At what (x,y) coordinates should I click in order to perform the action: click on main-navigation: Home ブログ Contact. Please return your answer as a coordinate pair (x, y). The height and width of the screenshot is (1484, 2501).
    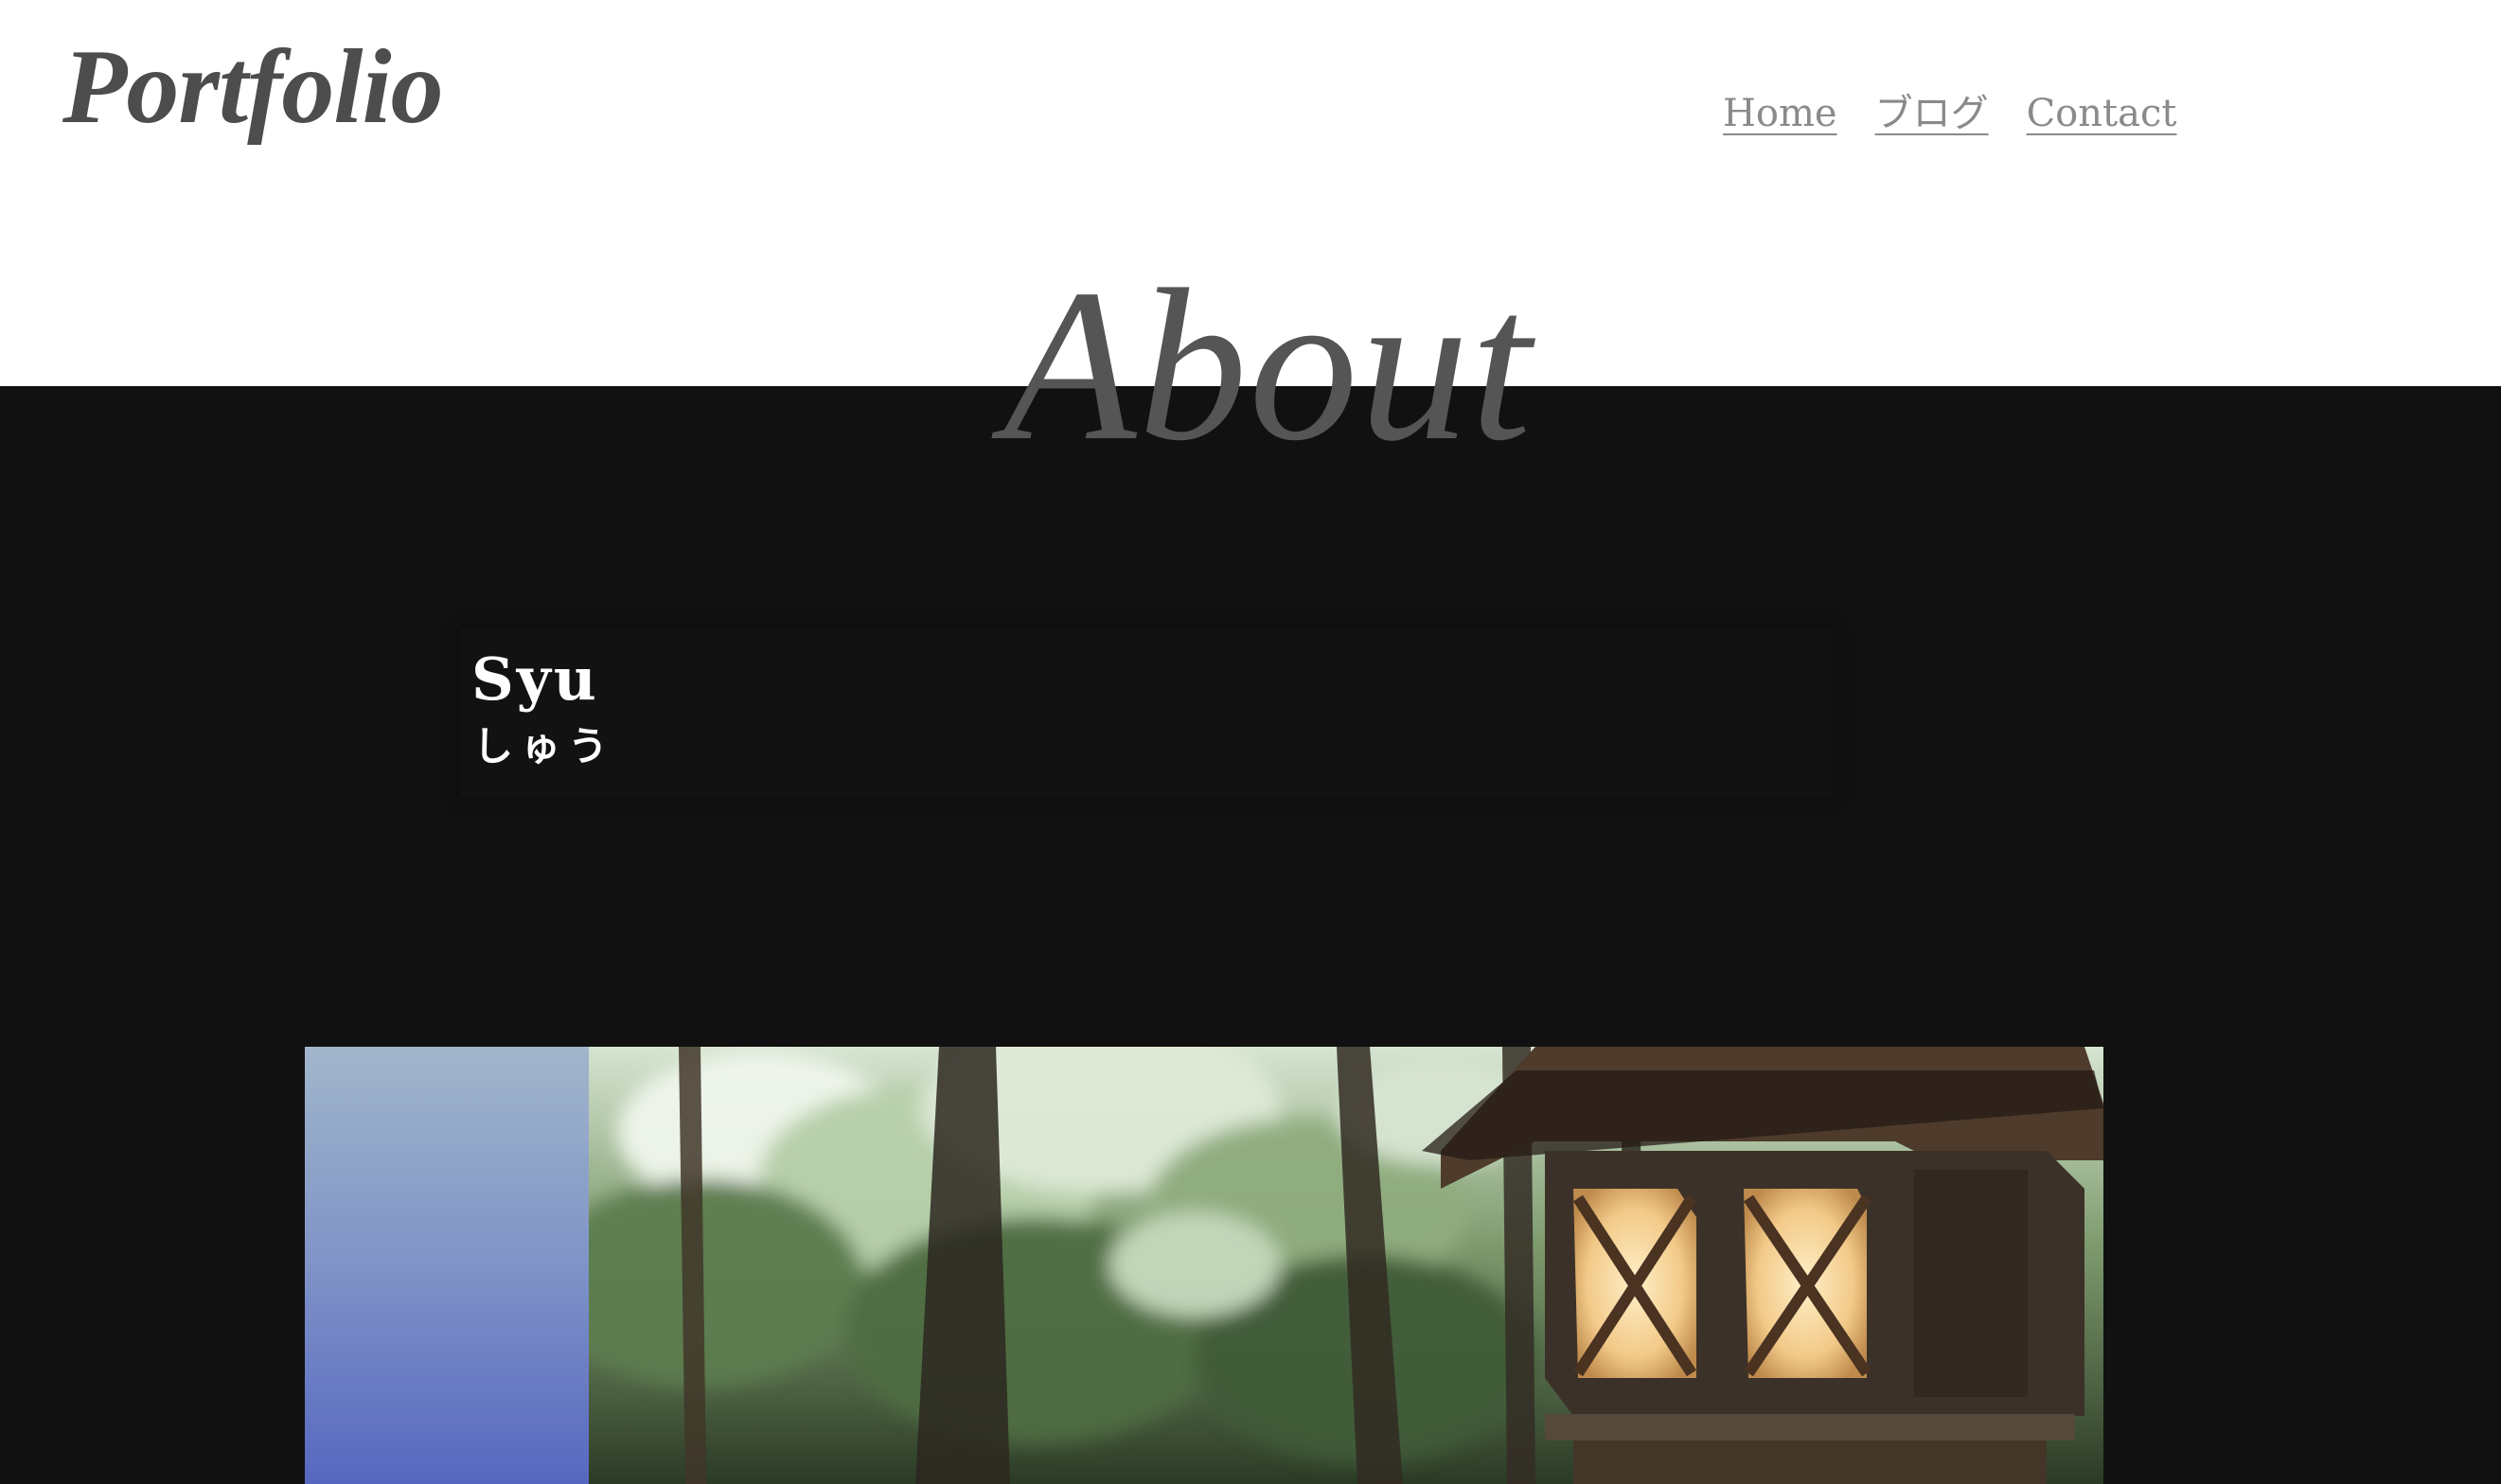
    Looking at the image, I should click on (1950, 113).